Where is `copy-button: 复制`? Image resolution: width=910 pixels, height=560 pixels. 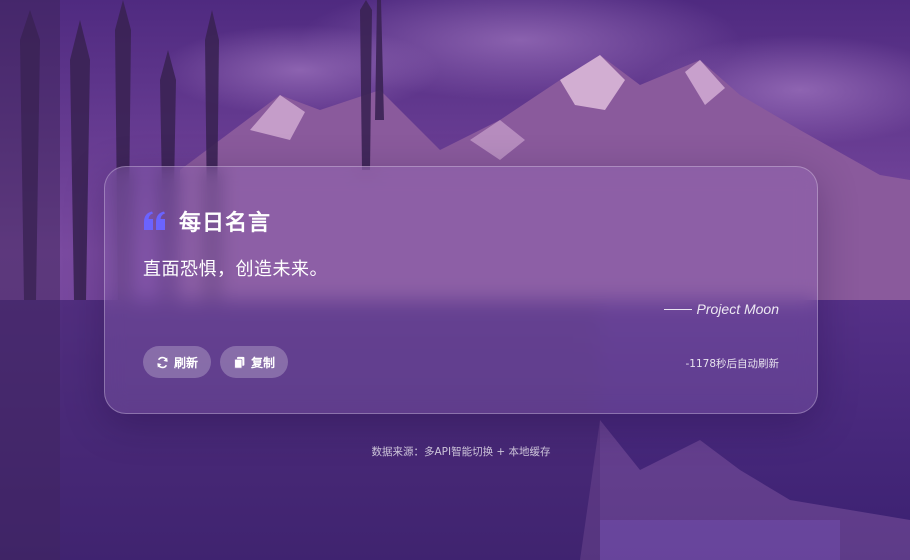 copy-button: 复制 is located at coordinates (254, 362).